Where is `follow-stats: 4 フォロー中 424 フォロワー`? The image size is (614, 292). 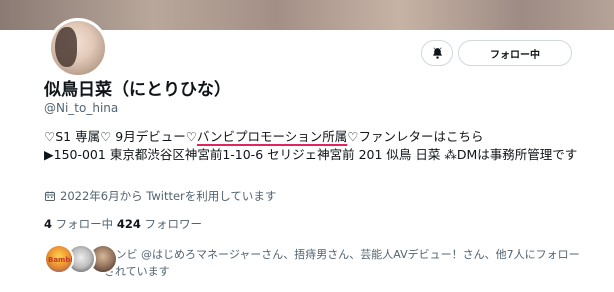 follow-stats: 4 フォロー中 424 フォロワー is located at coordinates (123, 224).